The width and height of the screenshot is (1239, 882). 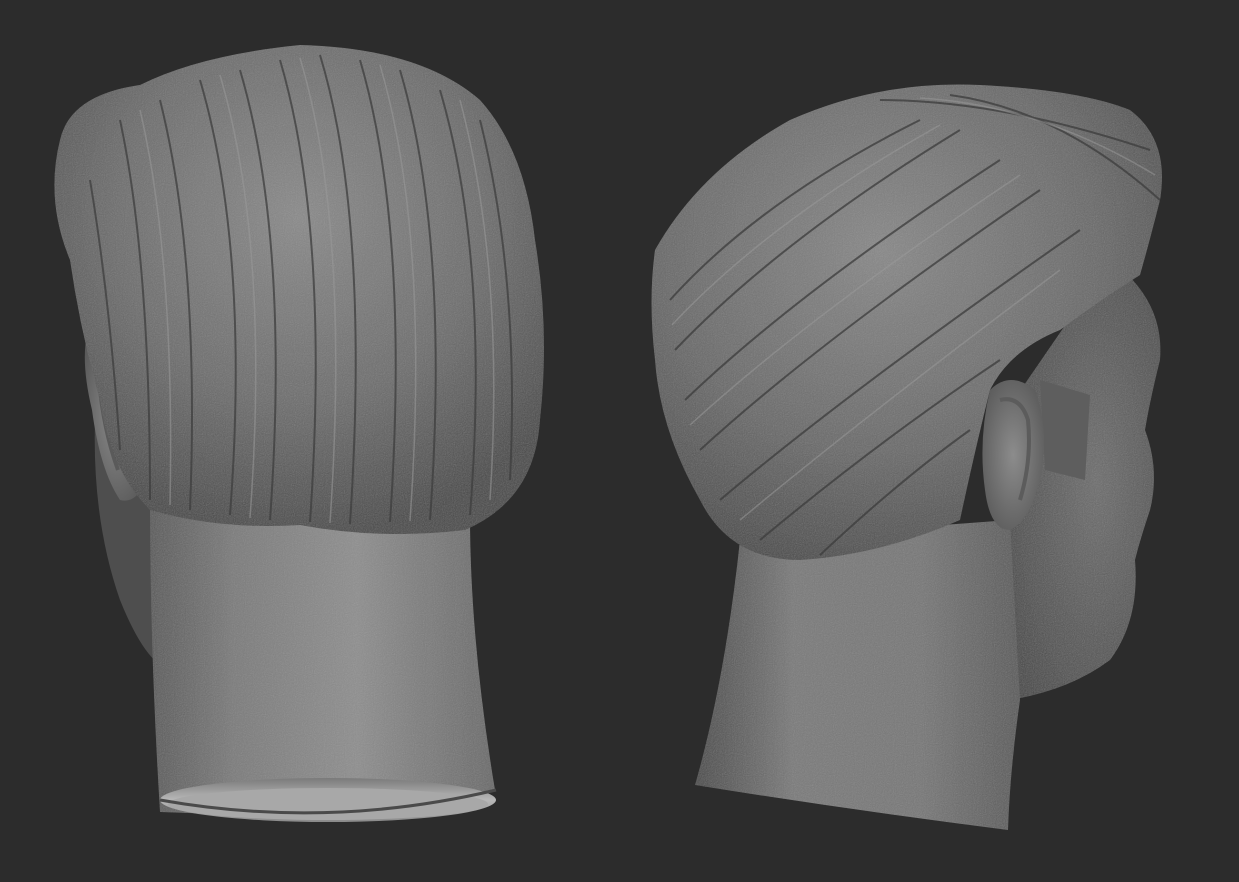 What do you see at coordinates (322, 657) in the screenshot?
I see `neck` at bounding box center [322, 657].